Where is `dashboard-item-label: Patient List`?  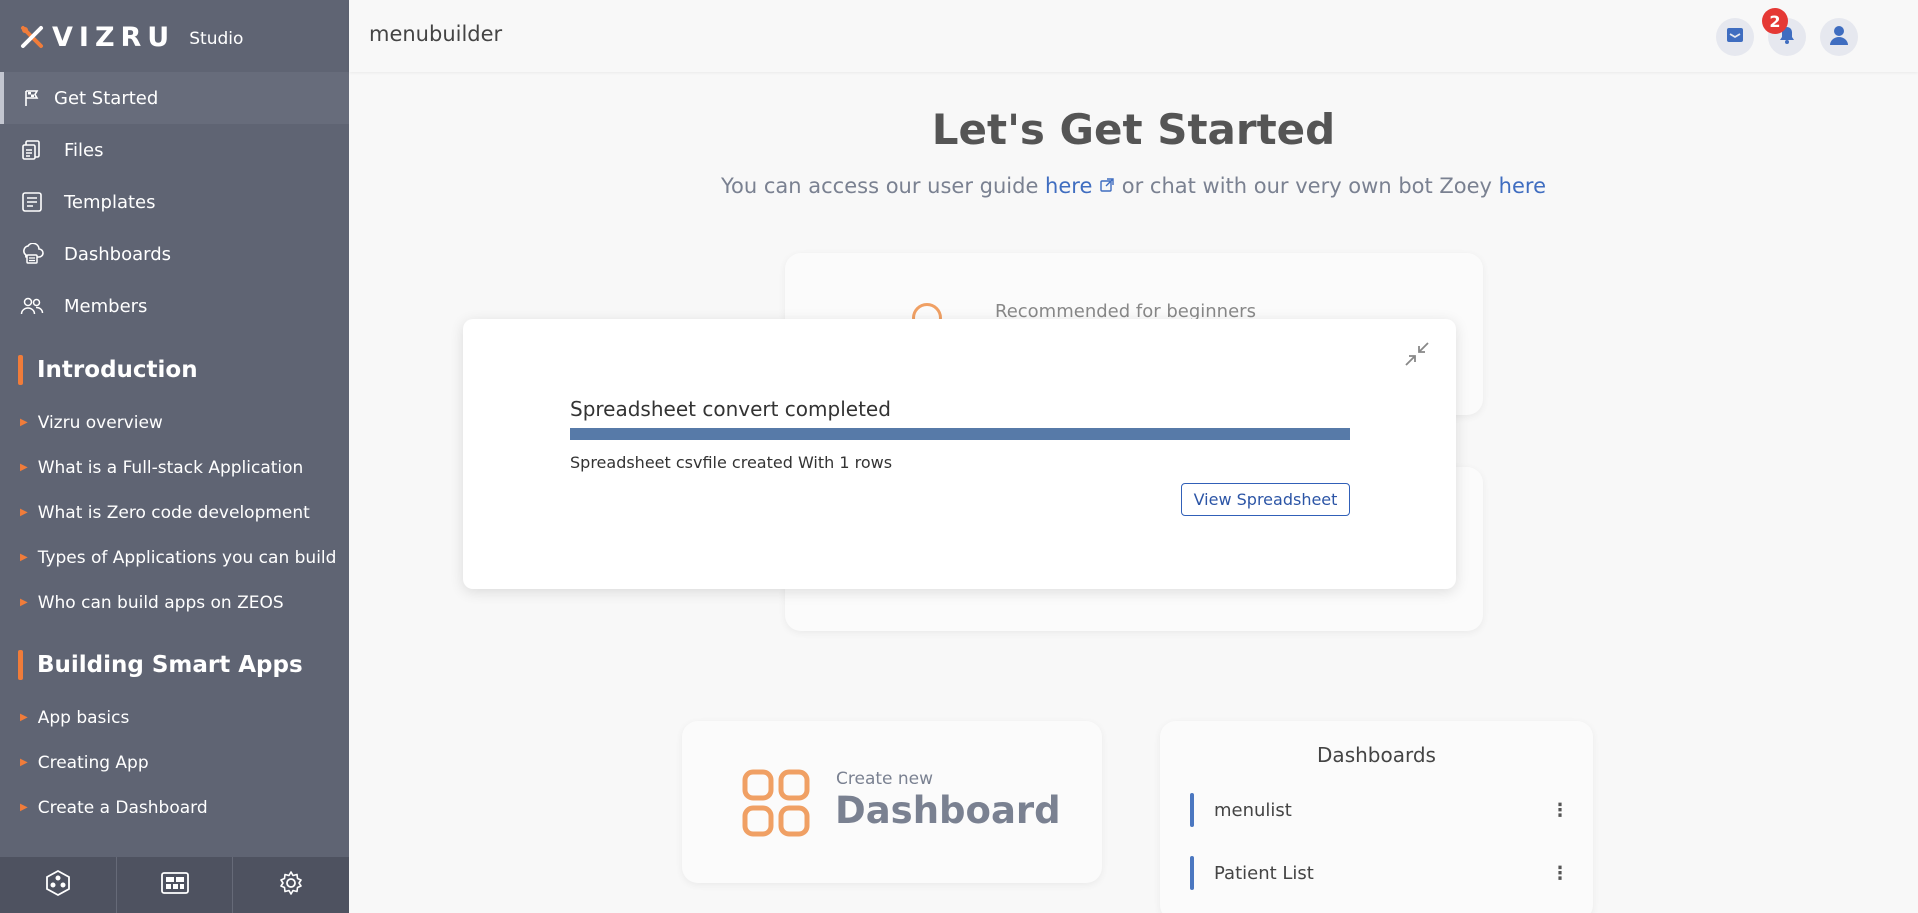
dashboard-item-label: Patient List is located at coordinates (1264, 873).